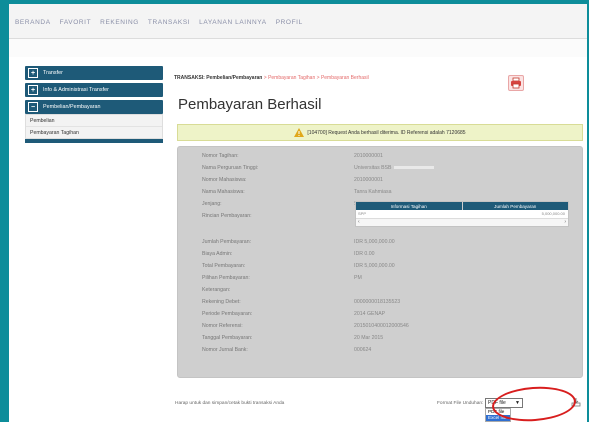  I want to click on detail-row: Jumlah Pembayaran: IDR 5,000,000.00, so click(298, 242).